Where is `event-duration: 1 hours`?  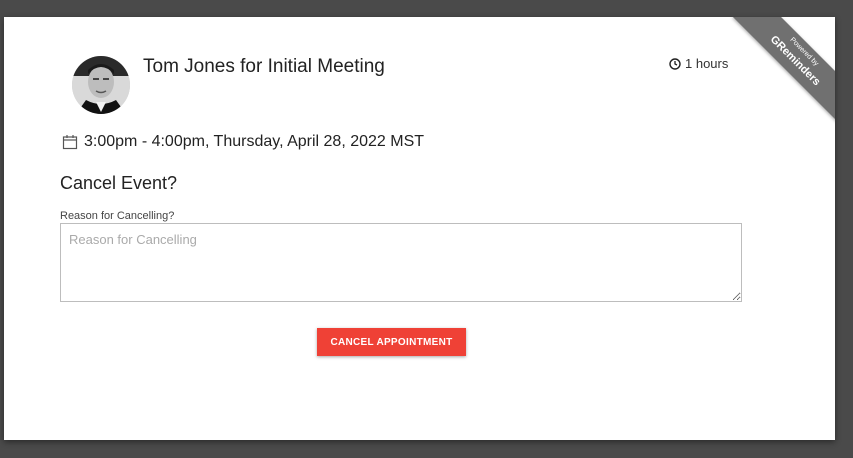 event-duration: 1 hours is located at coordinates (698, 63).